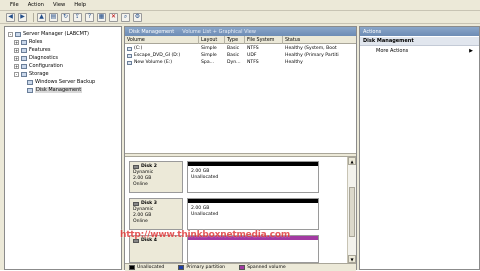 The width and height of the screenshot is (480, 271). What do you see at coordinates (53, 17) in the screenshot?
I see `show-tree-icon: ▤` at bounding box center [53, 17].